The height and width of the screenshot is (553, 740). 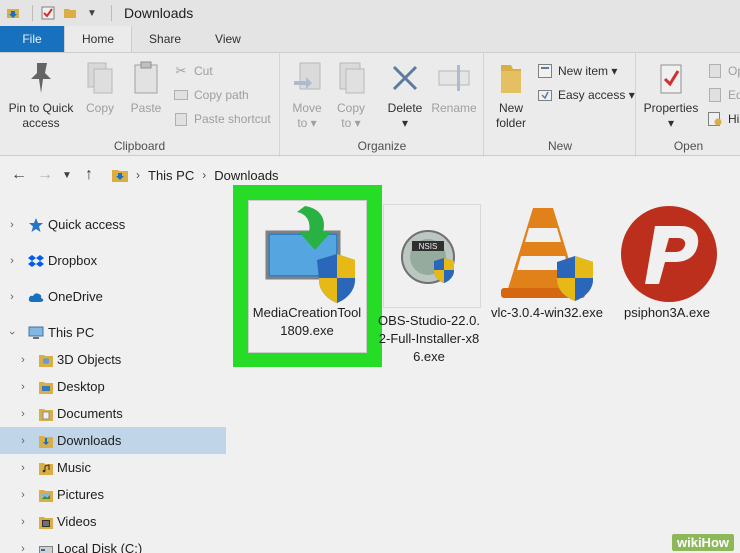 What do you see at coordinates (666, 312) in the screenshot?
I see `file-name: psiphon3A.exe` at bounding box center [666, 312].